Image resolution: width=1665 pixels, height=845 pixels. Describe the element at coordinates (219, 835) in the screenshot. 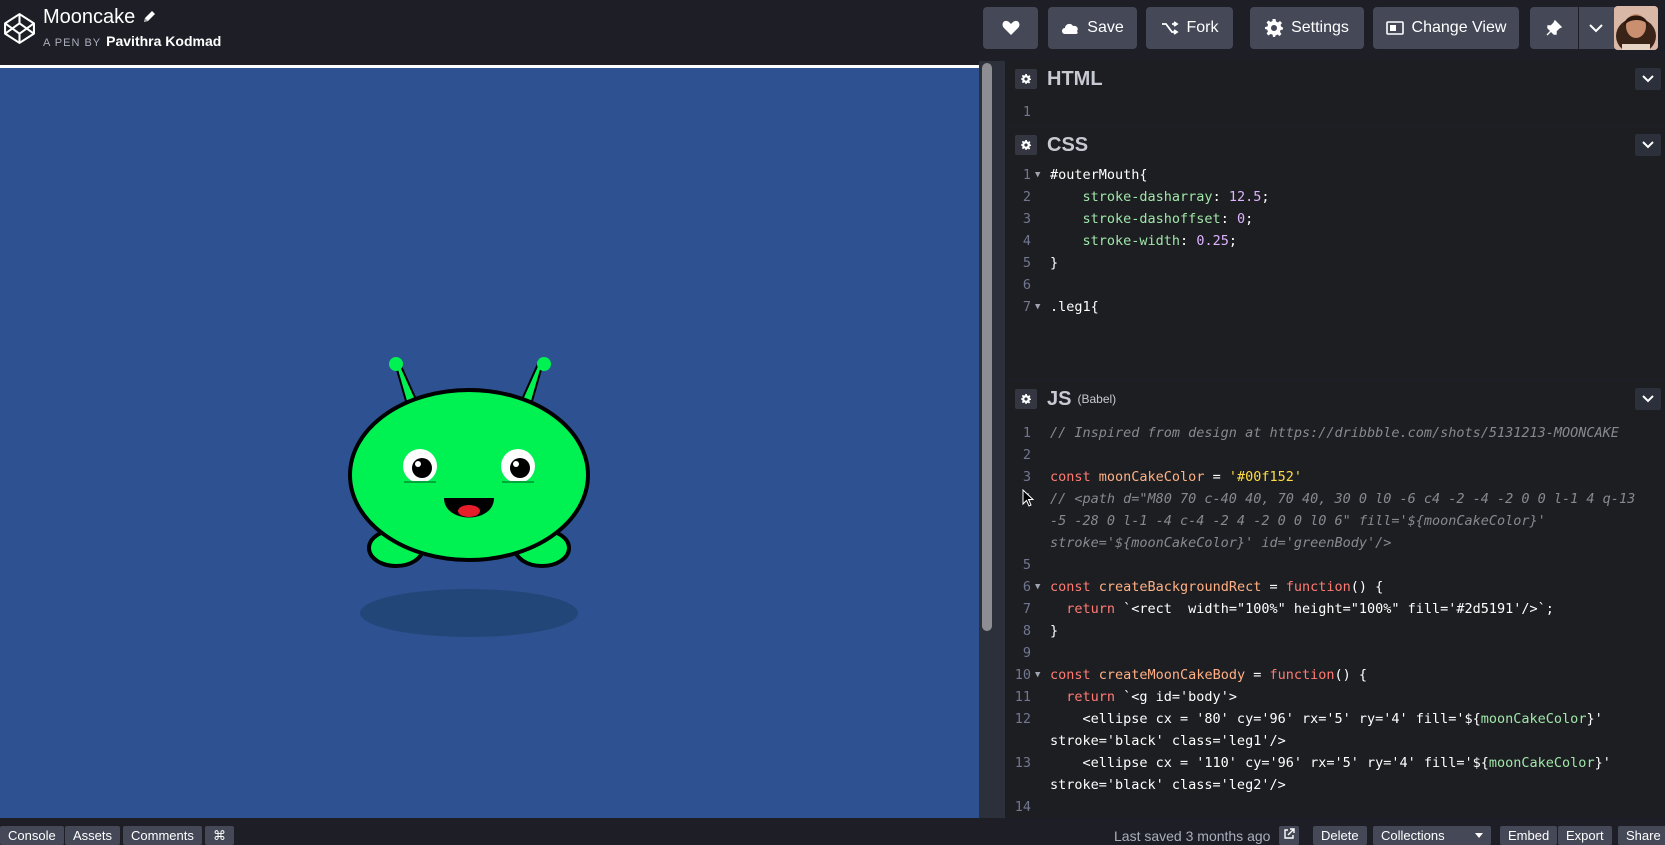

I see `keyboard-shortcuts-button: ⌘` at that location.